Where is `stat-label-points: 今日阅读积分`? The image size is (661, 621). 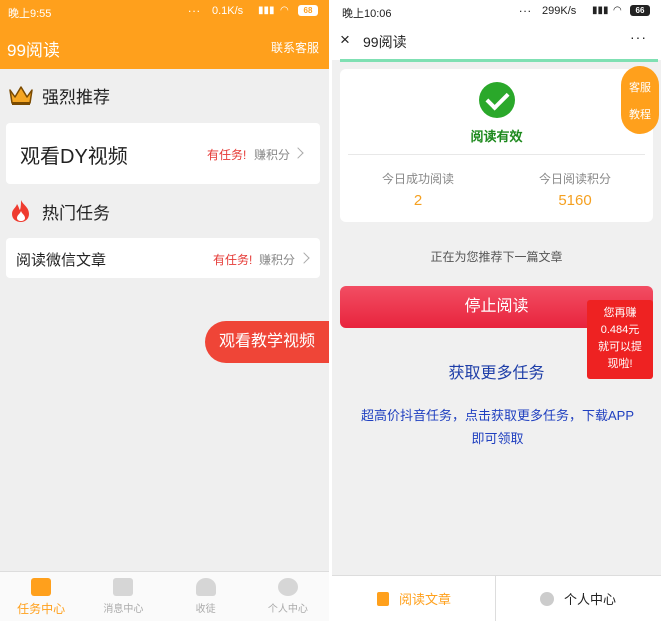 stat-label-points: 今日阅读积分 is located at coordinates (574, 179).